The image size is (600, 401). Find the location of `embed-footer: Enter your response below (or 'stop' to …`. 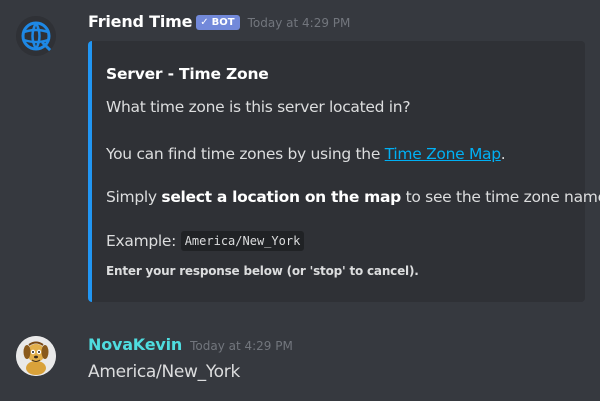

embed-footer: Enter your response below (or 'stop' to … is located at coordinates (262, 271).